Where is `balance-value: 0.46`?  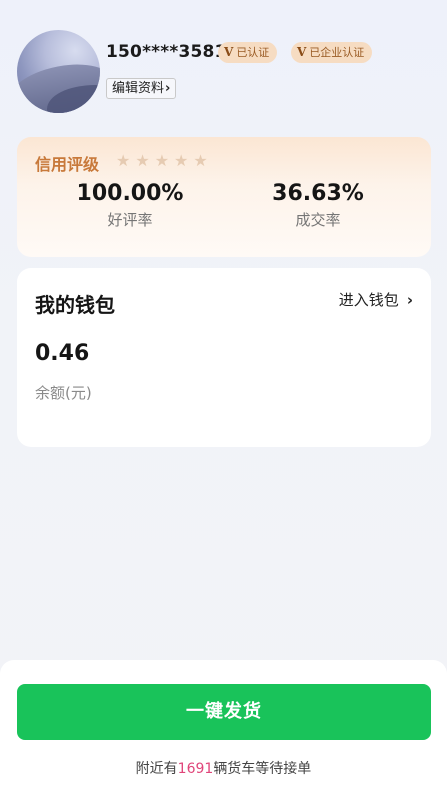
balance-value: 0.46 is located at coordinates (62, 353).